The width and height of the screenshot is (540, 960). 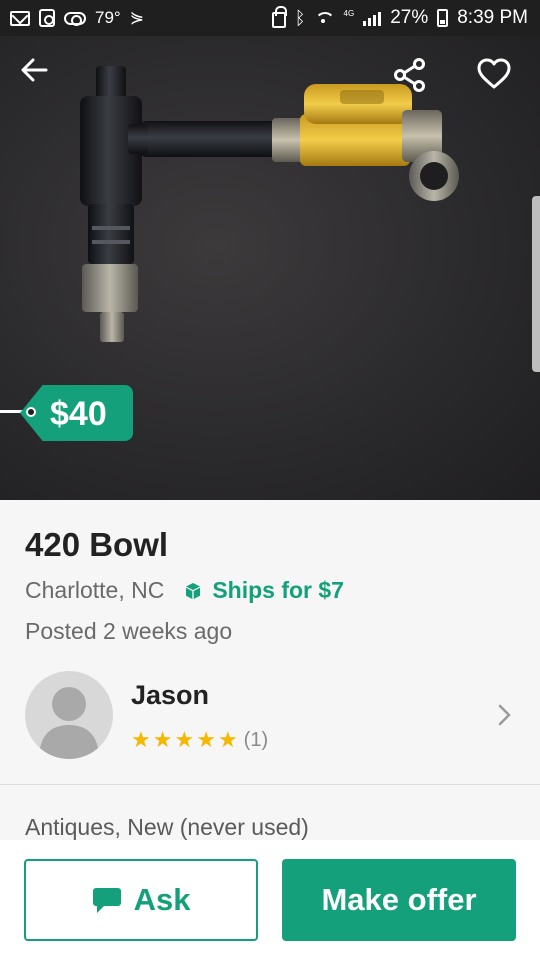 I want to click on send-icon: ⋟, so click(x=136, y=17).